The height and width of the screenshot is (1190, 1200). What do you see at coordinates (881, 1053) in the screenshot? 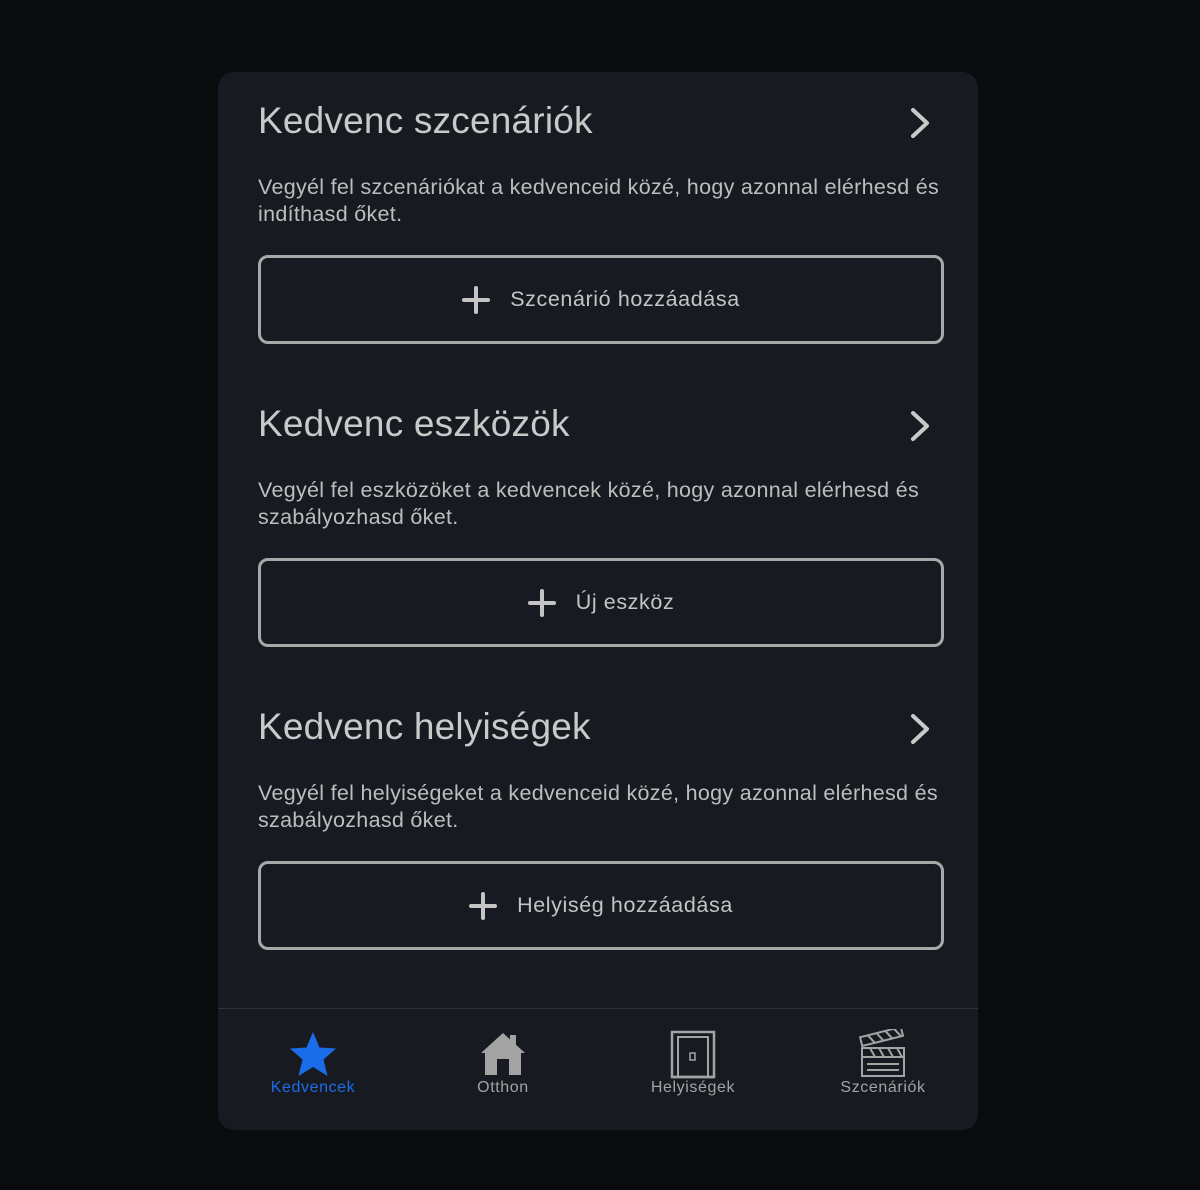
I see `clapperboard-icon` at bounding box center [881, 1053].